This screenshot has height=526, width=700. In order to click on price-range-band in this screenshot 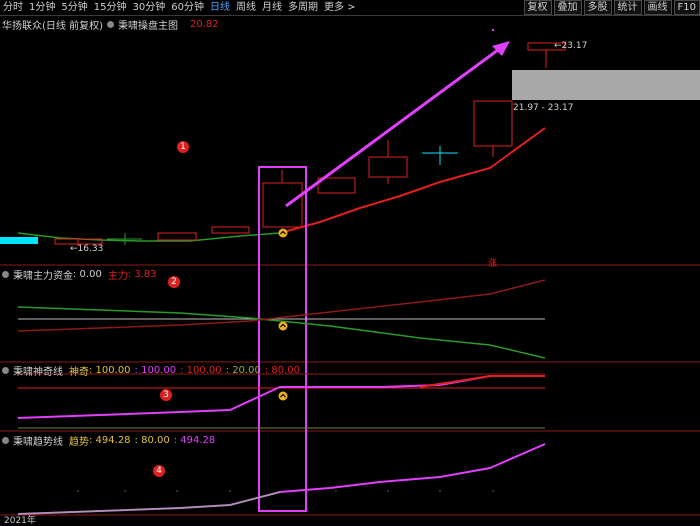, I will do `click(606, 85)`.